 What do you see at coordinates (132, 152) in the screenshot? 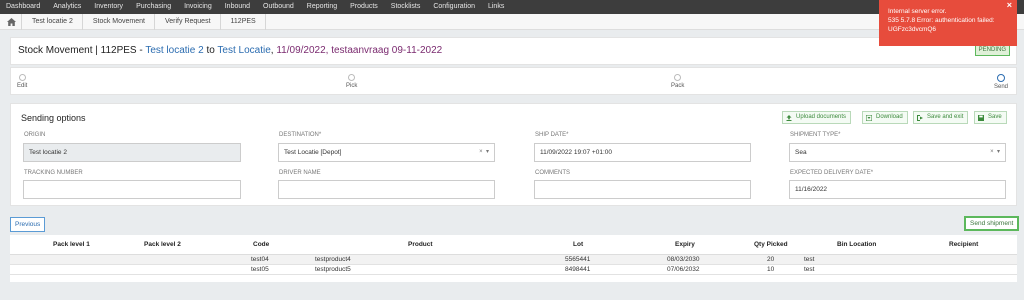
I see `origin-field: Test locatie 2` at bounding box center [132, 152].